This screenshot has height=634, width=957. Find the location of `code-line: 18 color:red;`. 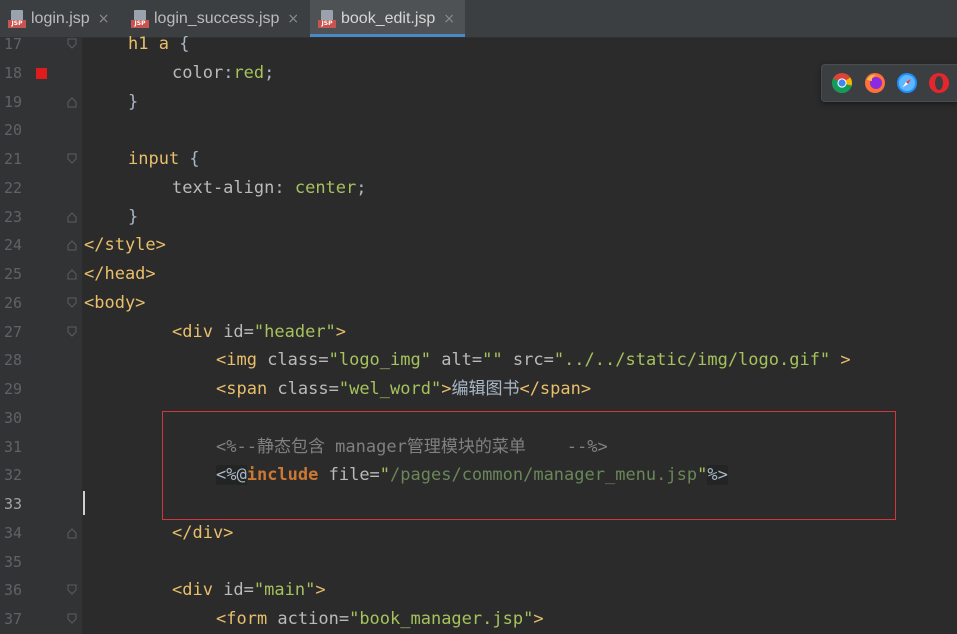

code-line: 18 color:red; is located at coordinates (478, 73).